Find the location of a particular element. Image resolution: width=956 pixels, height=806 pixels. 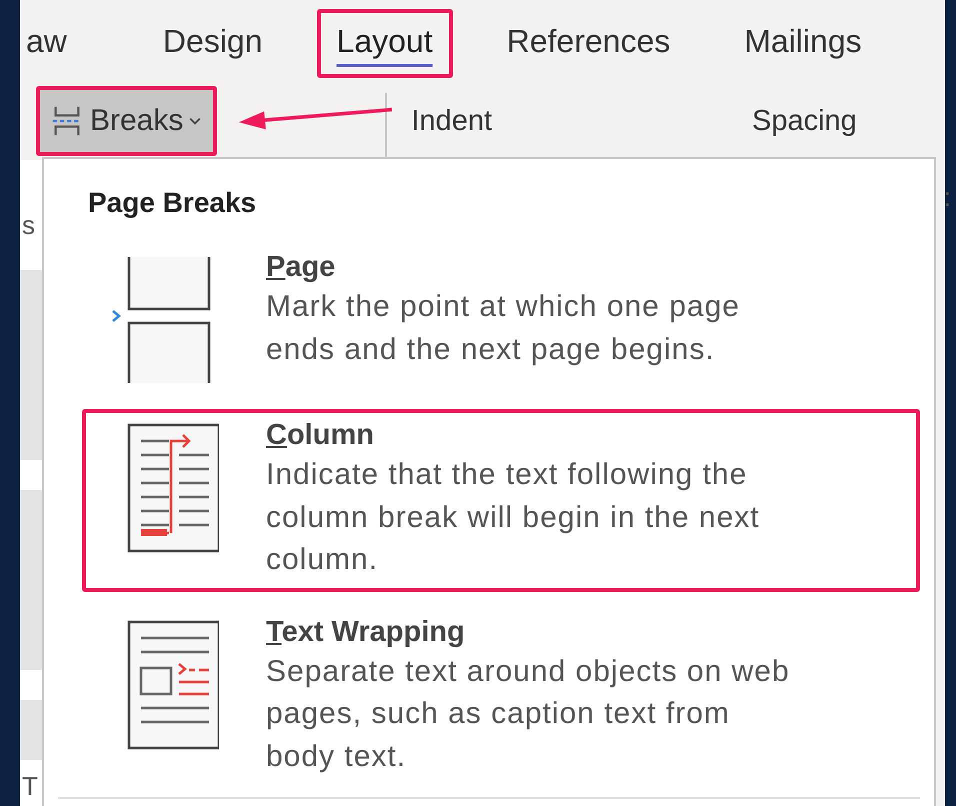

caret-icon is located at coordinates (195, 121).